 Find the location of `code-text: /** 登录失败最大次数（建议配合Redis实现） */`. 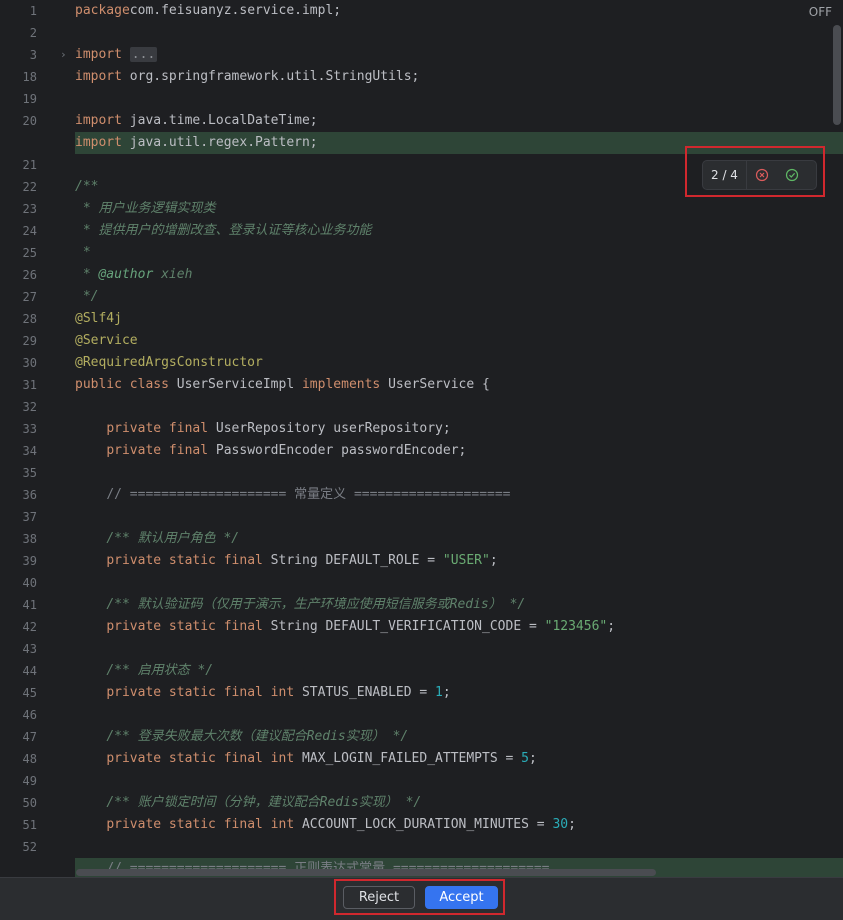

code-text: /** 登录失败最大次数（建议配合Redis实现） */ is located at coordinates (241, 737).